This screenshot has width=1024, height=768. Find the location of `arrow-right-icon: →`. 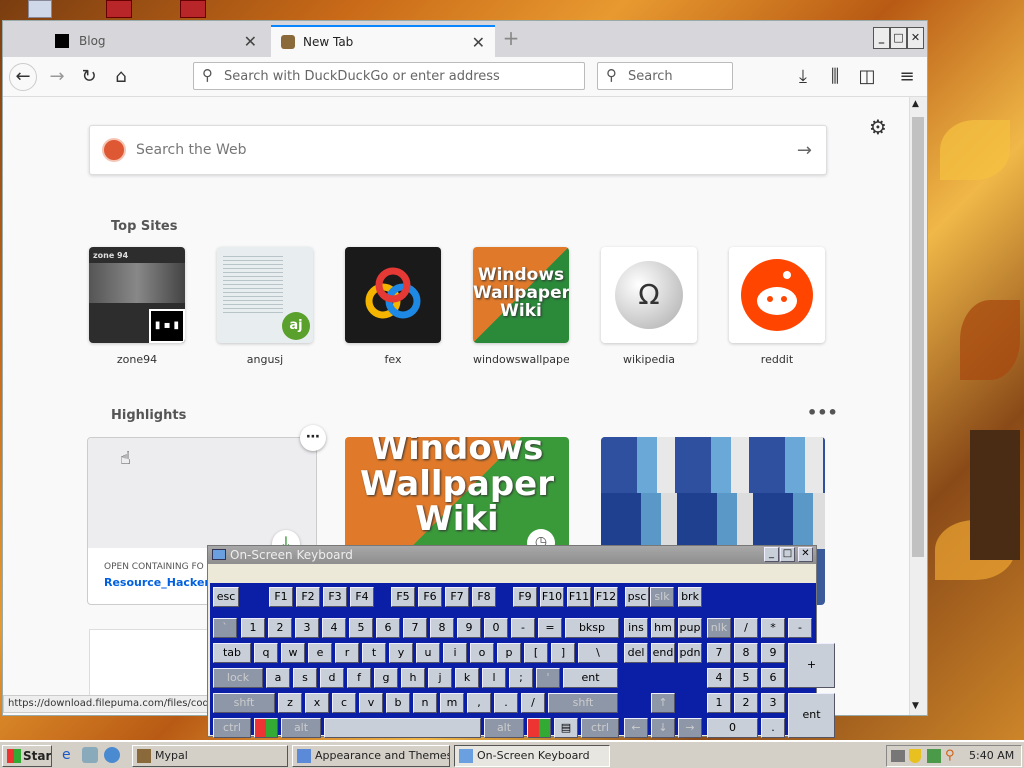

arrow-right-icon: → is located at coordinates (804, 150).